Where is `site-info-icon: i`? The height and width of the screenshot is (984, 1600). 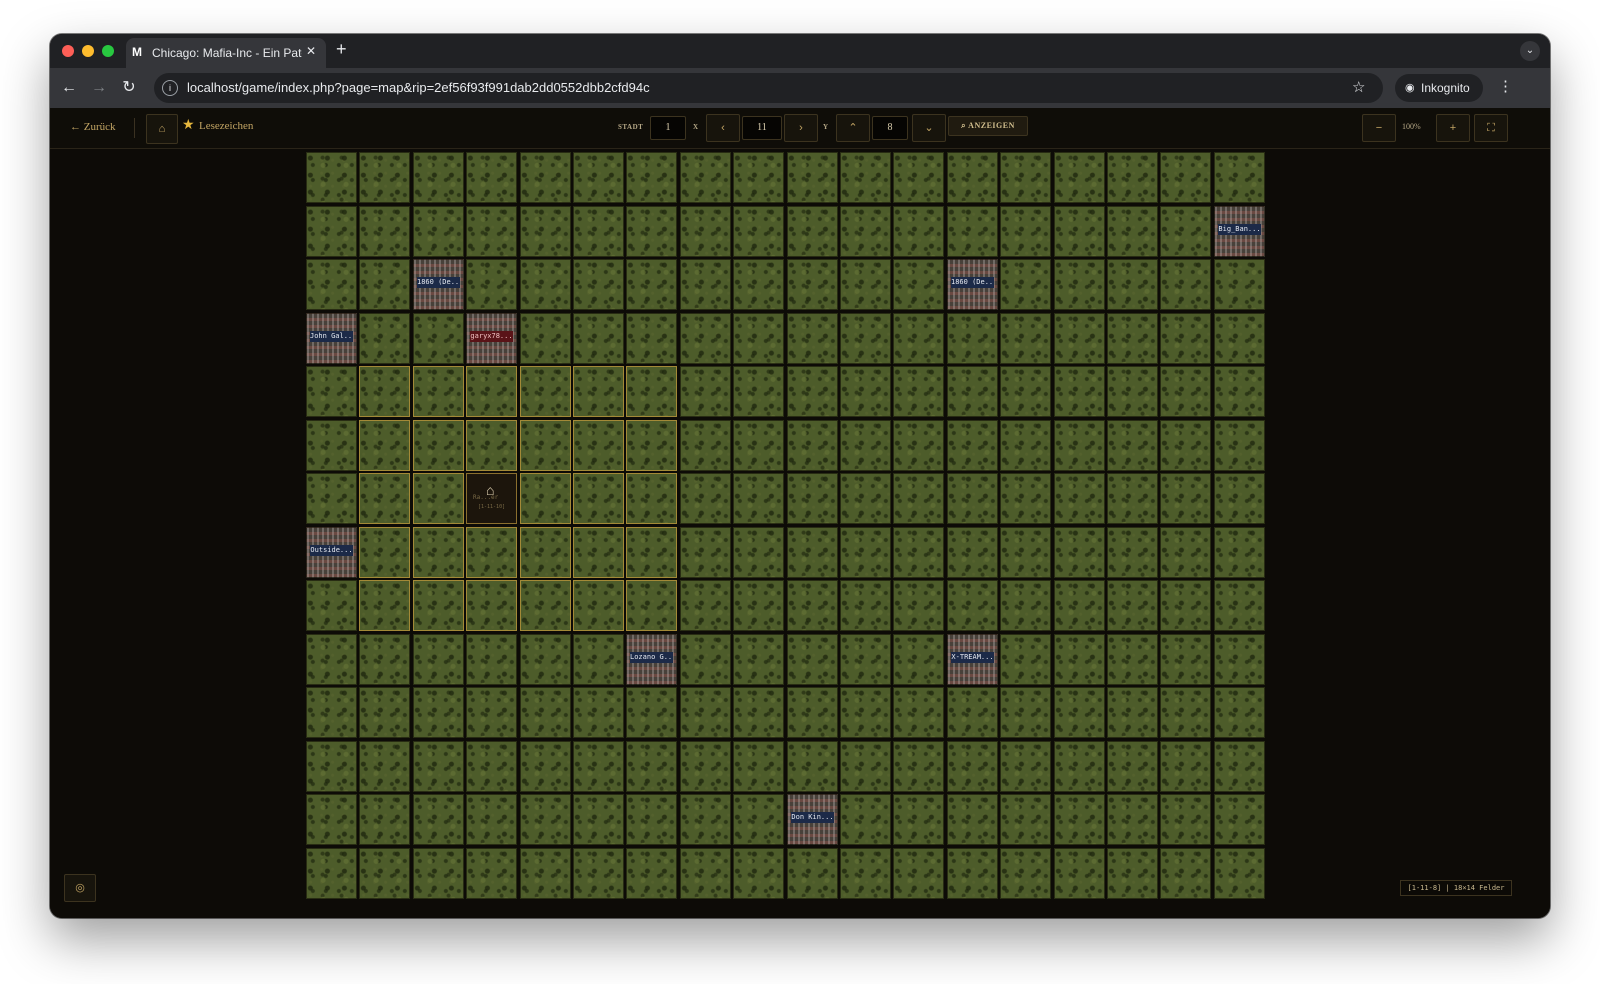
site-info-icon: i is located at coordinates (170, 88).